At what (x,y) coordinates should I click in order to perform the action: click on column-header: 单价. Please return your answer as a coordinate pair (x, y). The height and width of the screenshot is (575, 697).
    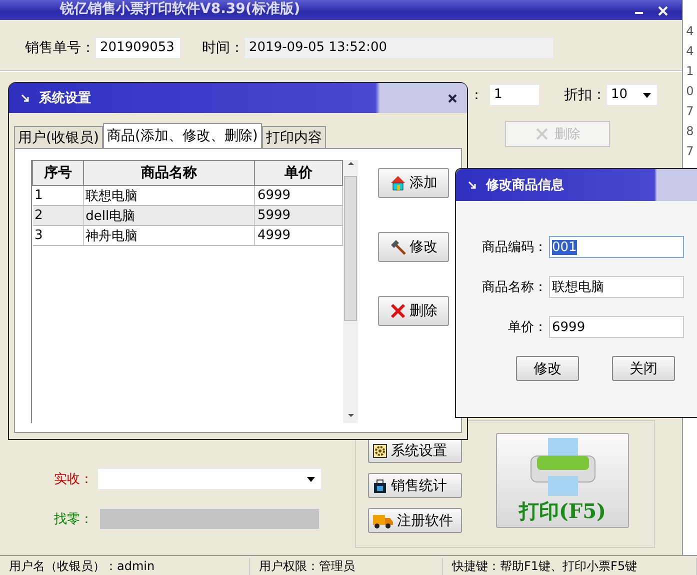
    Looking at the image, I should click on (298, 173).